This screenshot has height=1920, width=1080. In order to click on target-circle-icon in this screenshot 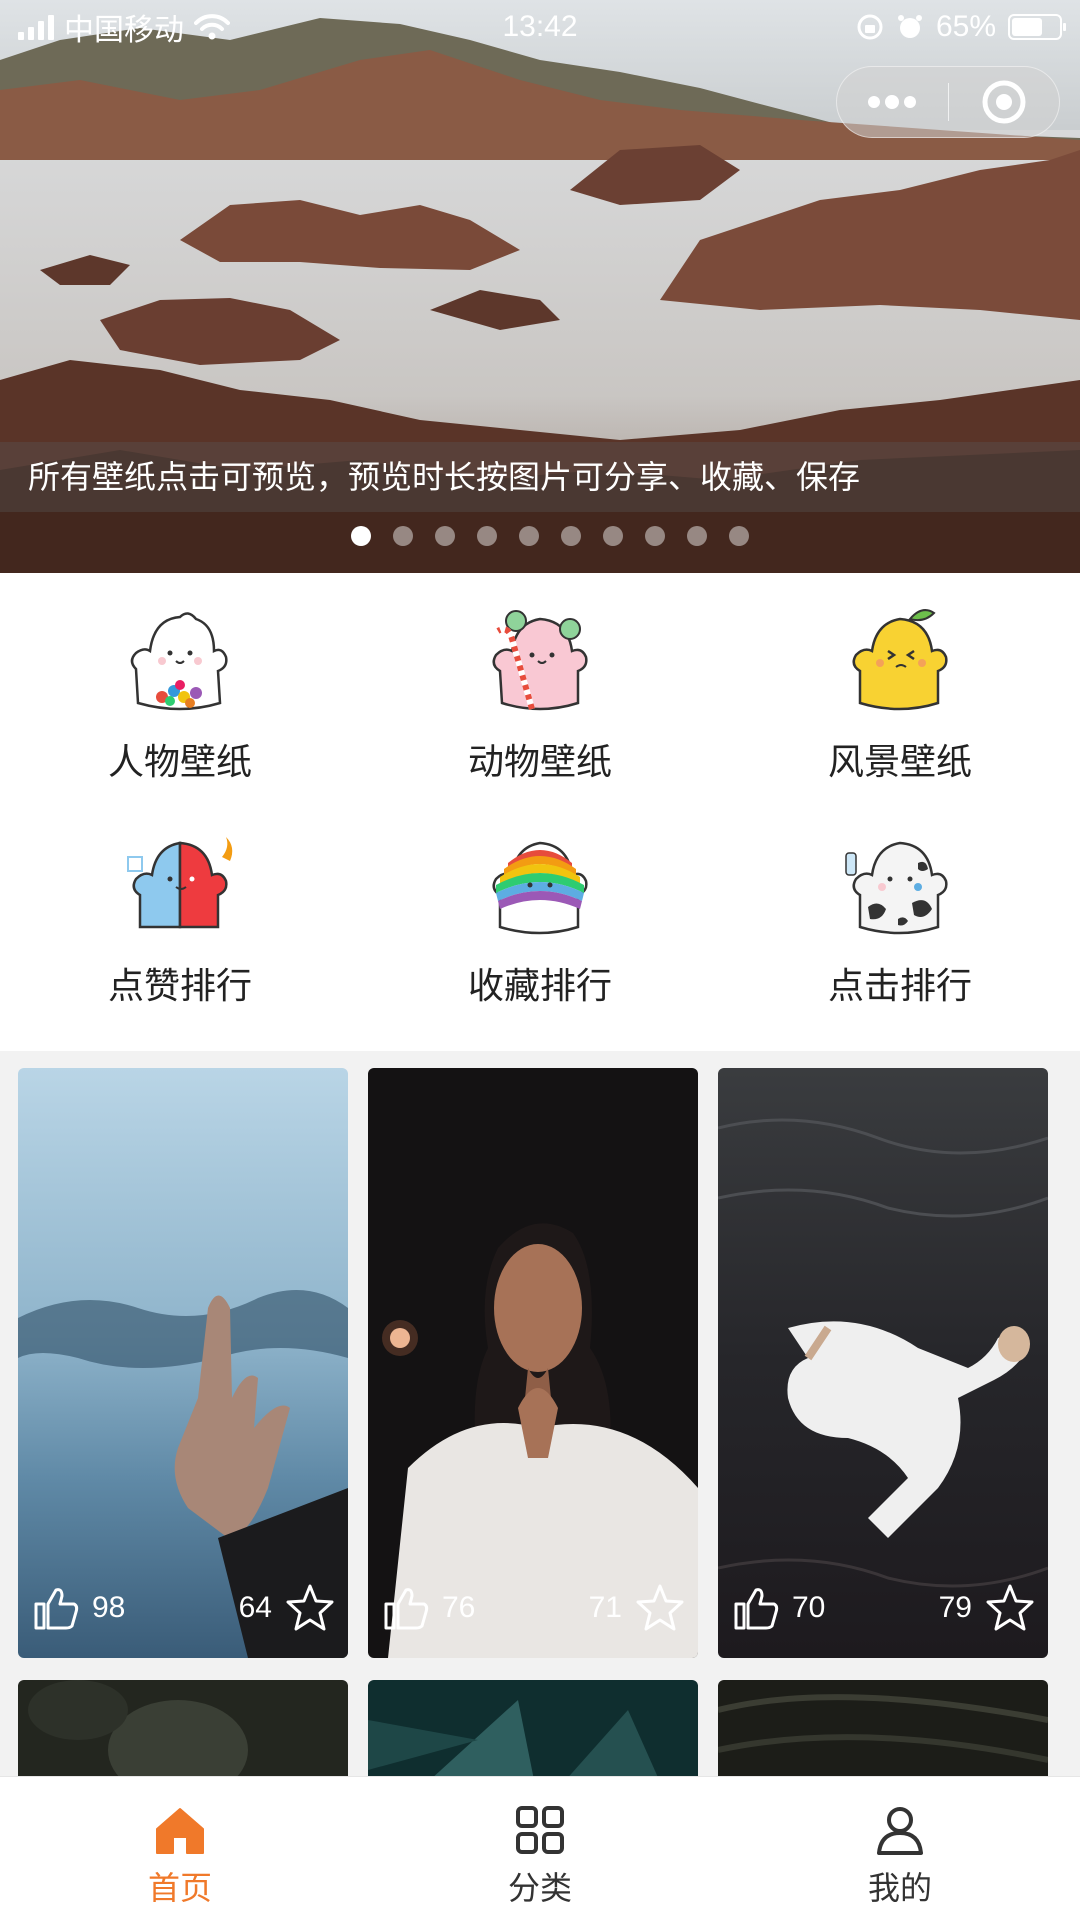, I will do `click(1004, 102)`.